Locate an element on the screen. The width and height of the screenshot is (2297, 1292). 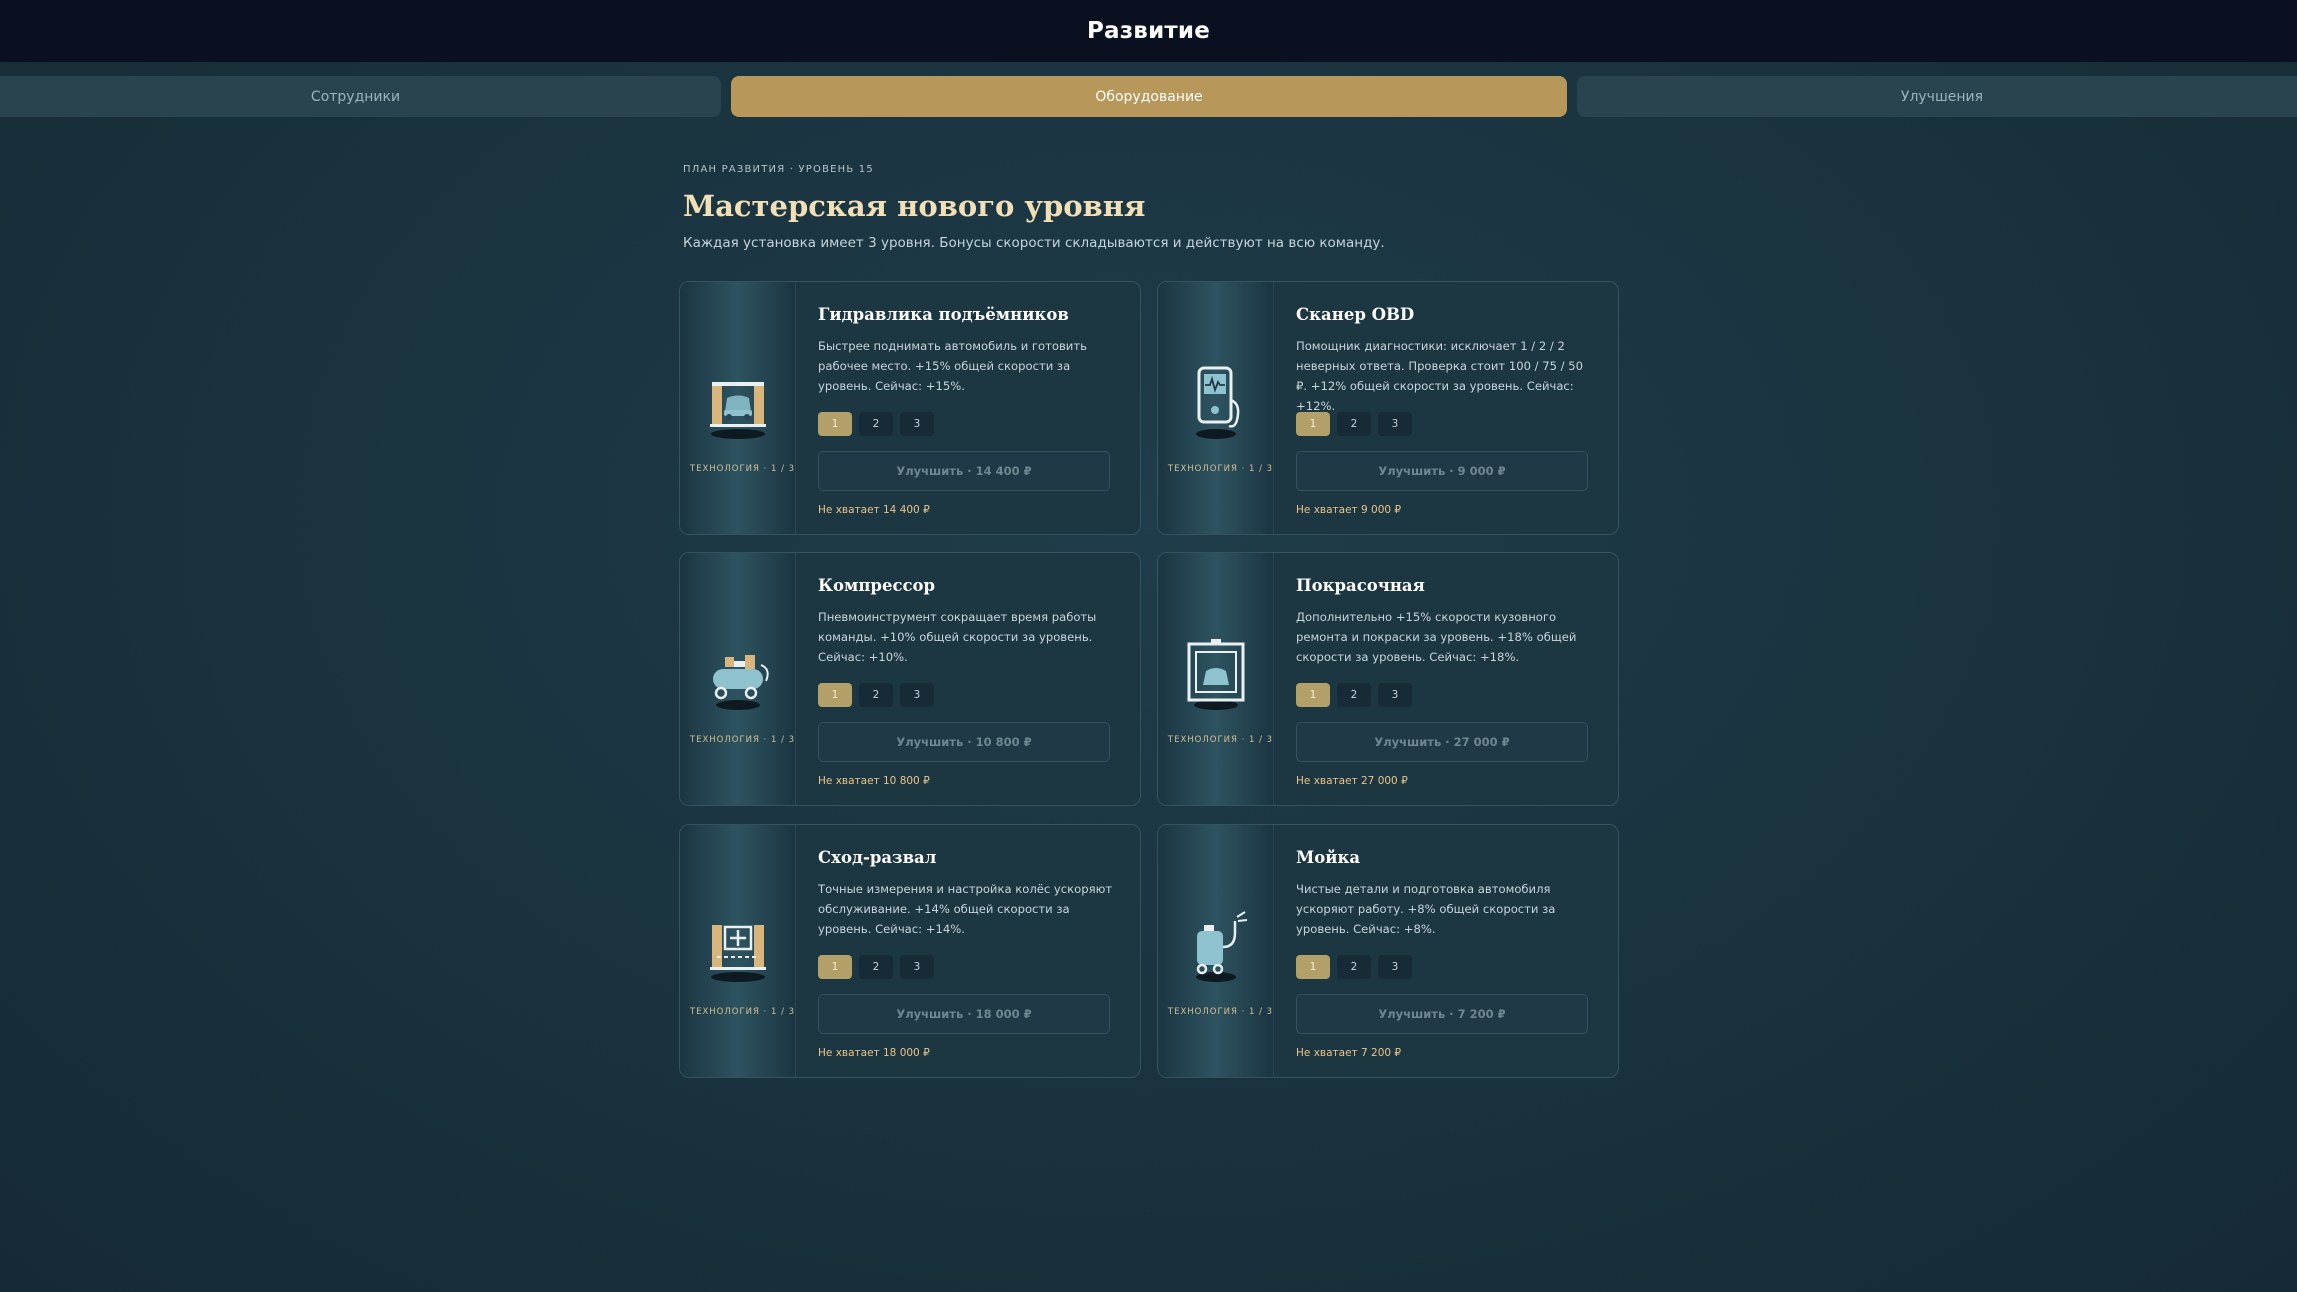
card-title: Компрессор is located at coordinates (877, 585).